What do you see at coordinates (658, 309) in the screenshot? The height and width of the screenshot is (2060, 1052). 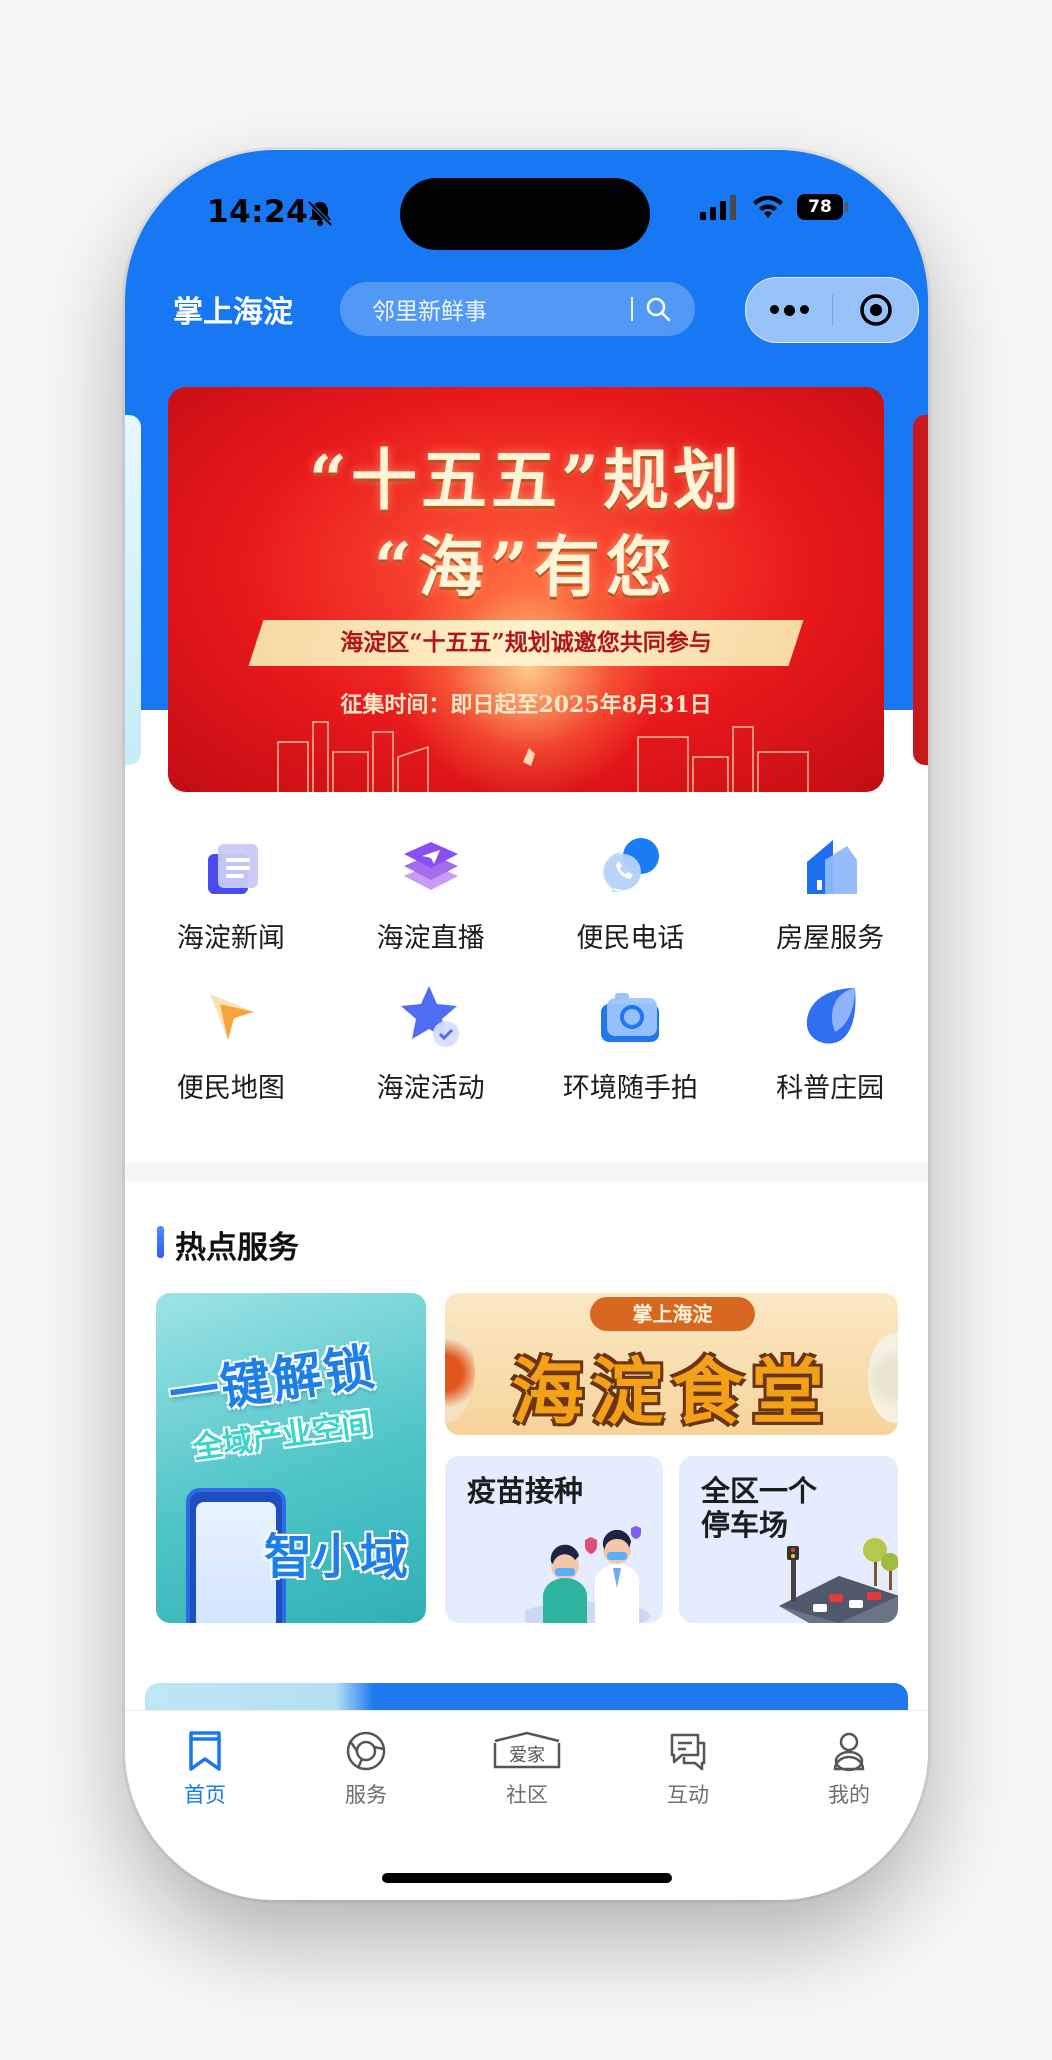 I see `search-icon` at bounding box center [658, 309].